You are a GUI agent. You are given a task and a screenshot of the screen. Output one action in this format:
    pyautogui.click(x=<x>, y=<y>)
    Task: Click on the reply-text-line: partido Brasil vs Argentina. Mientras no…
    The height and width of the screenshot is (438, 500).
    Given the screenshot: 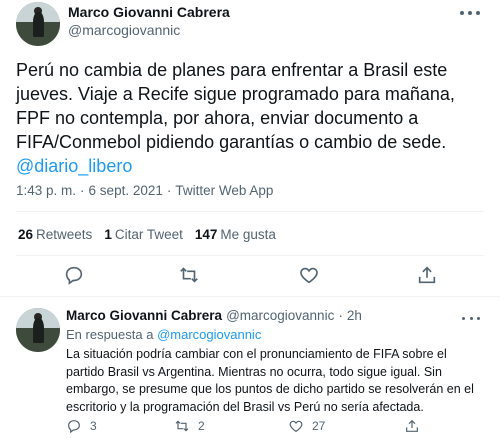 What is the action you would take?
    pyautogui.click(x=254, y=371)
    